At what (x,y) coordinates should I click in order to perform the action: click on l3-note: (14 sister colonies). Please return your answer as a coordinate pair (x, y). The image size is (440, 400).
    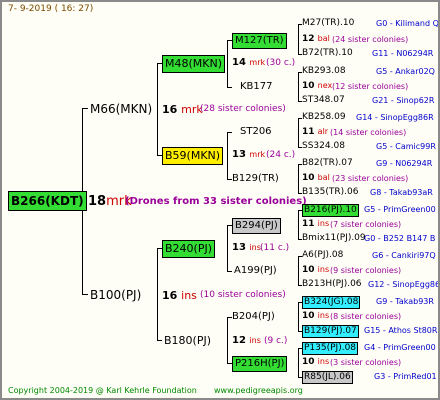
    Looking at the image, I should click on (368, 132).